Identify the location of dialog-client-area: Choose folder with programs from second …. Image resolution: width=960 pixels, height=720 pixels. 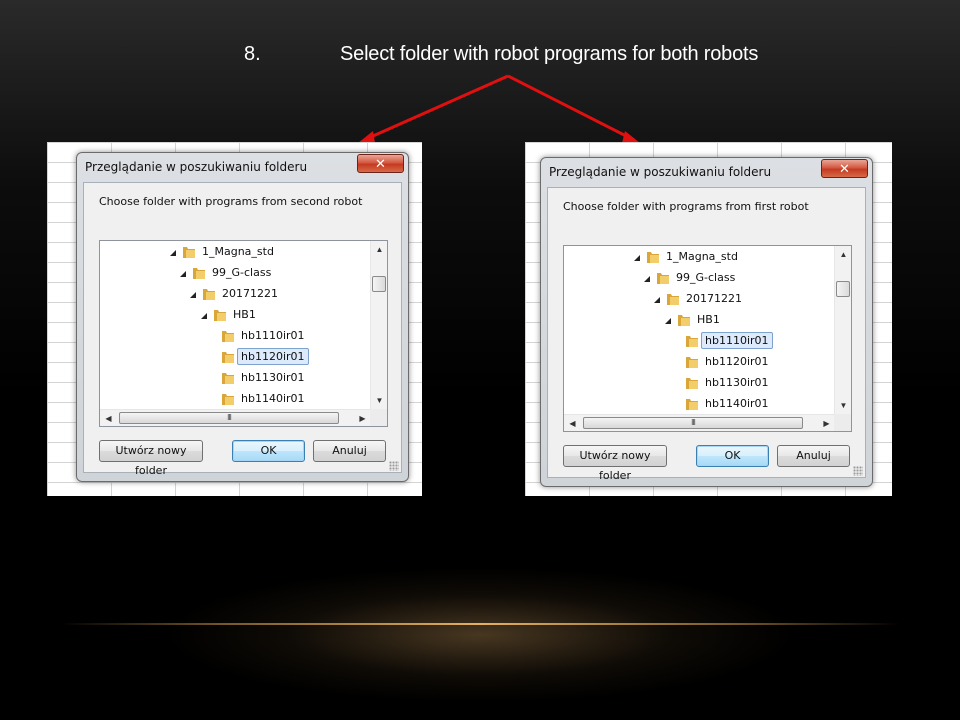
(242, 329).